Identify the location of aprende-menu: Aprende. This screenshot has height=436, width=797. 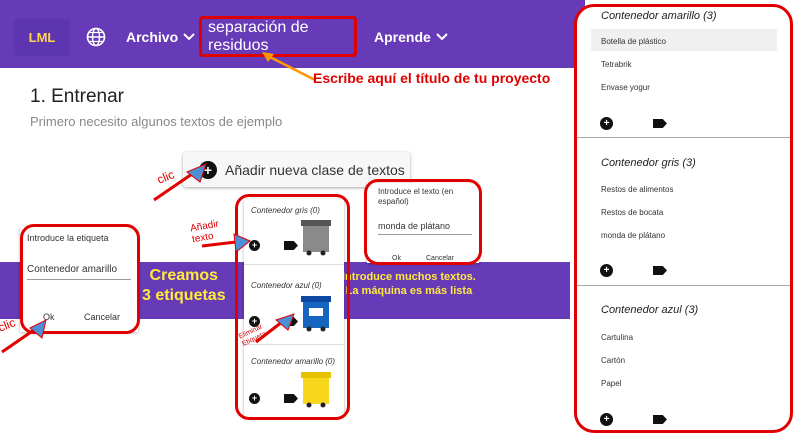
(411, 37).